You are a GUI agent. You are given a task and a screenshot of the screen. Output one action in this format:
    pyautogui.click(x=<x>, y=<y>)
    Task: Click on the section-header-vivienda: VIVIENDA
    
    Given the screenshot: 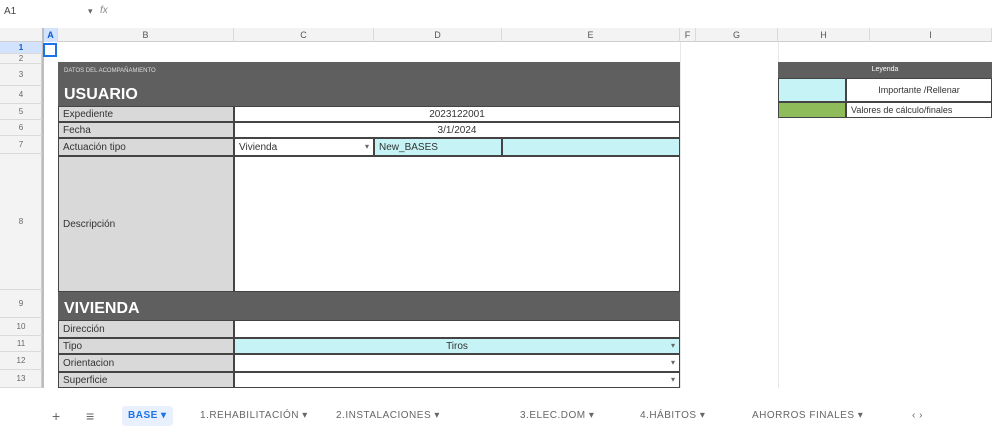 What is the action you would take?
    pyautogui.click(x=369, y=306)
    